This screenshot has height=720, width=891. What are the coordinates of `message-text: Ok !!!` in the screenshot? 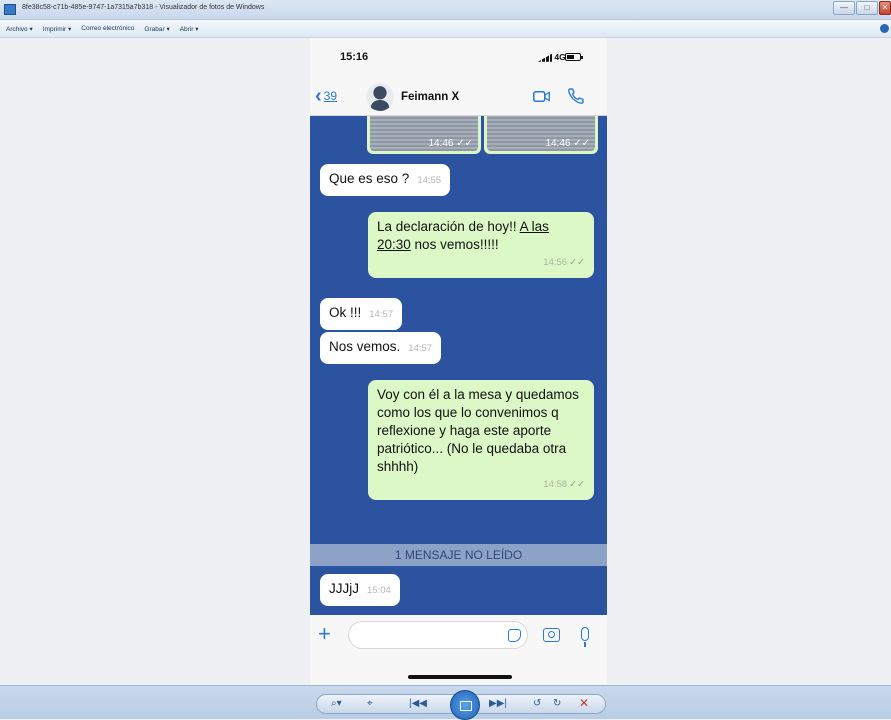 It's located at (345, 312).